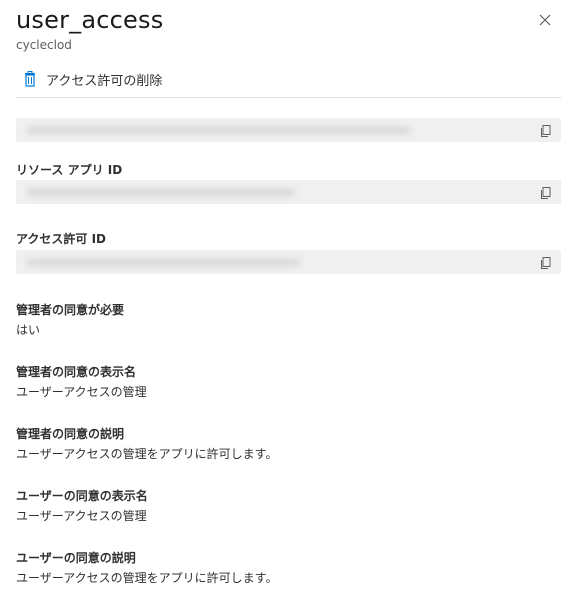  I want to click on admin-consent-description-value: ユーザーアクセスの管理をアプリに許可します。, so click(147, 454).